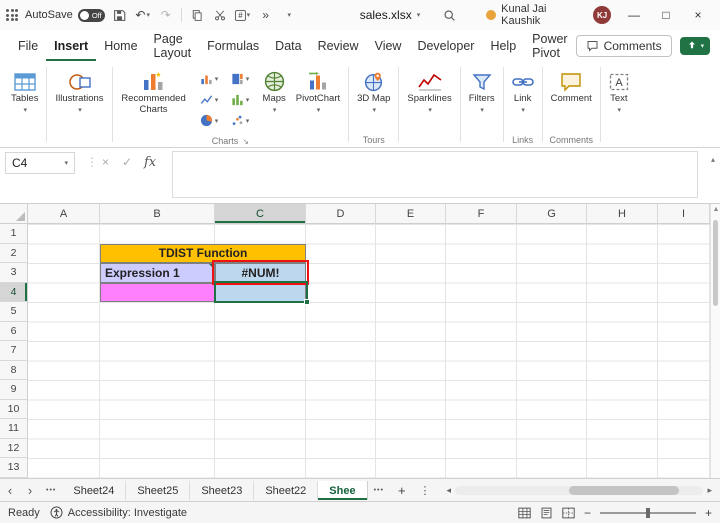  Describe the element at coordinates (143, 15) in the screenshot. I see `undo-button: ↶ ▾` at that location.